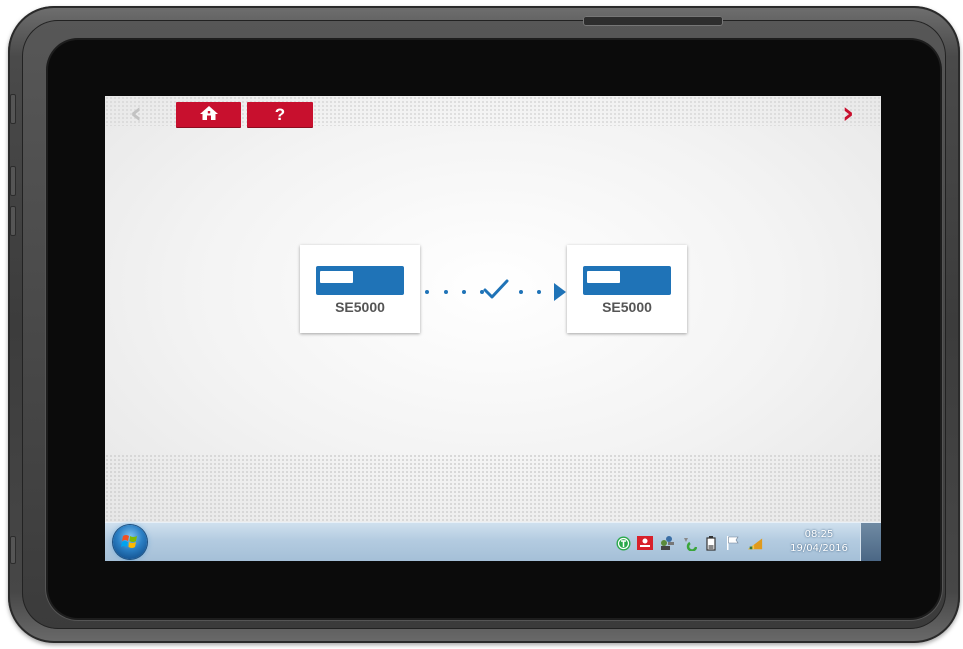  What do you see at coordinates (711, 543) in the screenshot?
I see `battery-icon` at bounding box center [711, 543].